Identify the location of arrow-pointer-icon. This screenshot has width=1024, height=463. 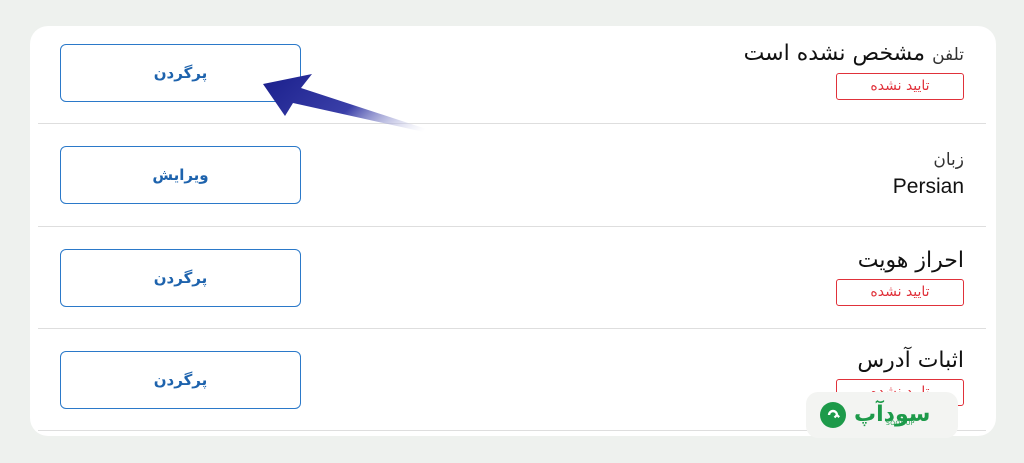
(361, 107).